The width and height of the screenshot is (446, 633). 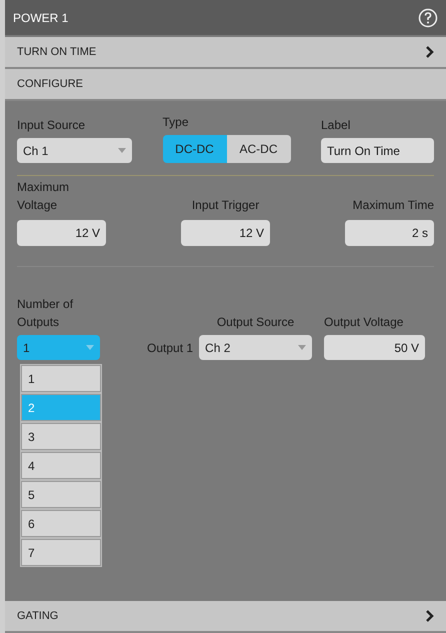 What do you see at coordinates (40, 18) in the screenshot?
I see `panel-title: POWER 1` at bounding box center [40, 18].